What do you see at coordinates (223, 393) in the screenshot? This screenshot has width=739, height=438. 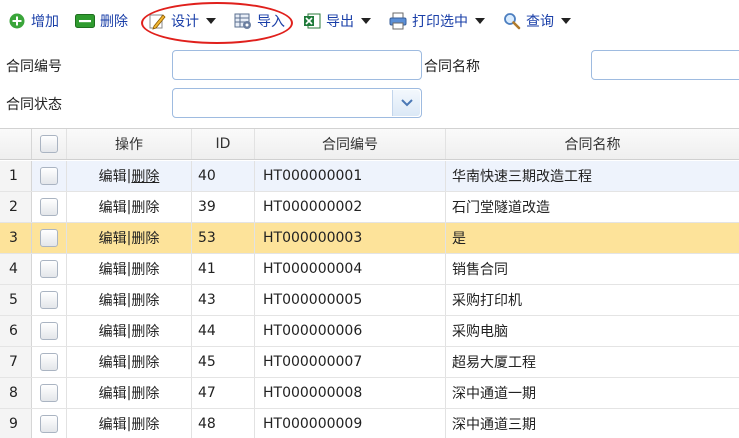 I see `row-id: 47` at bounding box center [223, 393].